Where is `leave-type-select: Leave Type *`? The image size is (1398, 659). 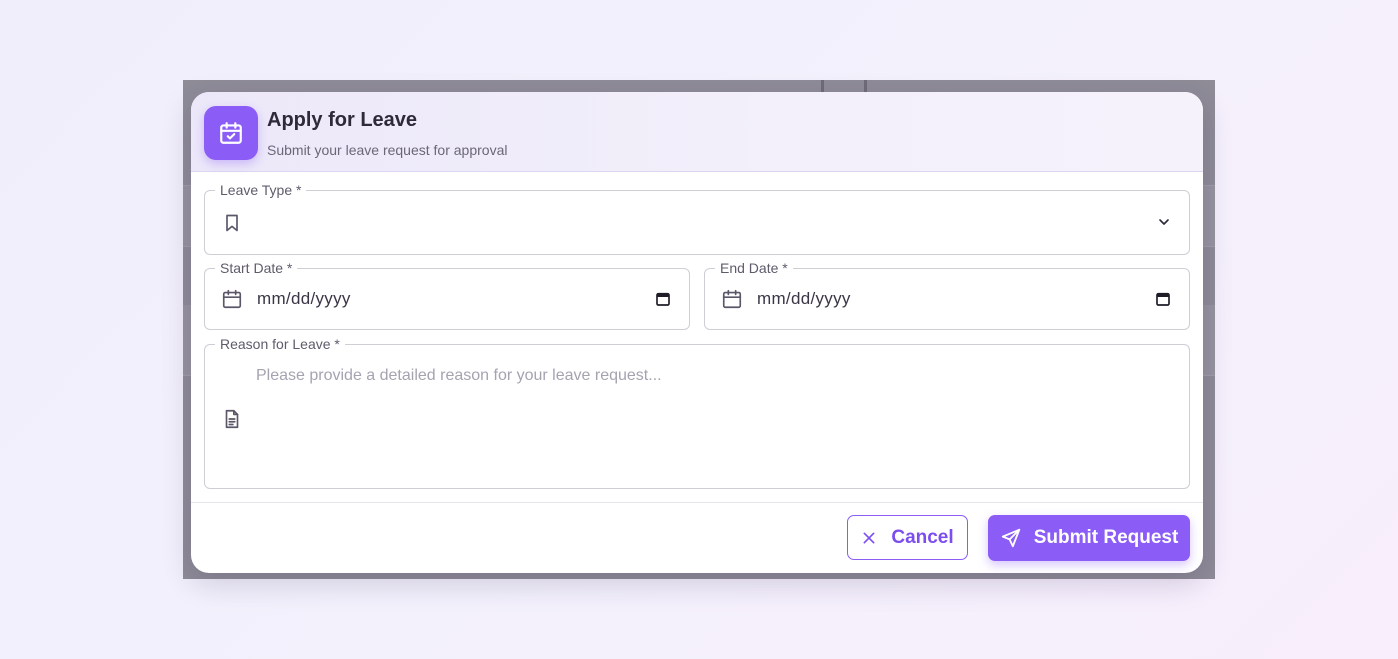 leave-type-select: Leave Type * is located at coordinates (697, 218).